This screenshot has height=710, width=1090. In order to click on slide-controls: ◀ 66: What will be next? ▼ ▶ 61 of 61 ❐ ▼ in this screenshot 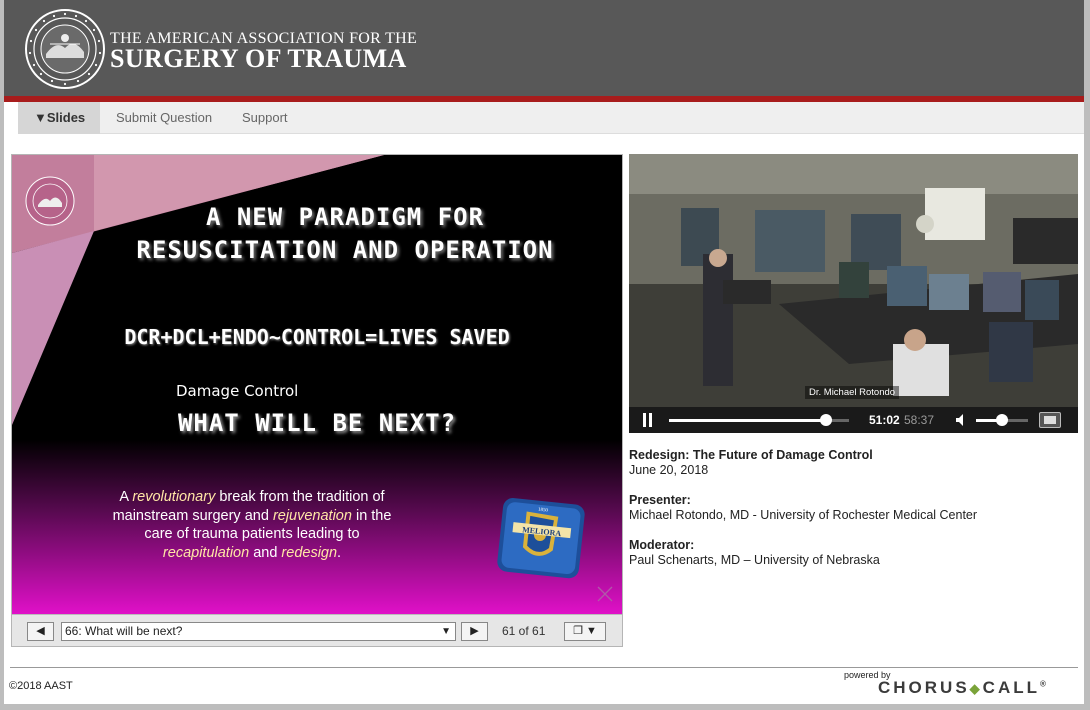, I will do `click(317, 630)`.